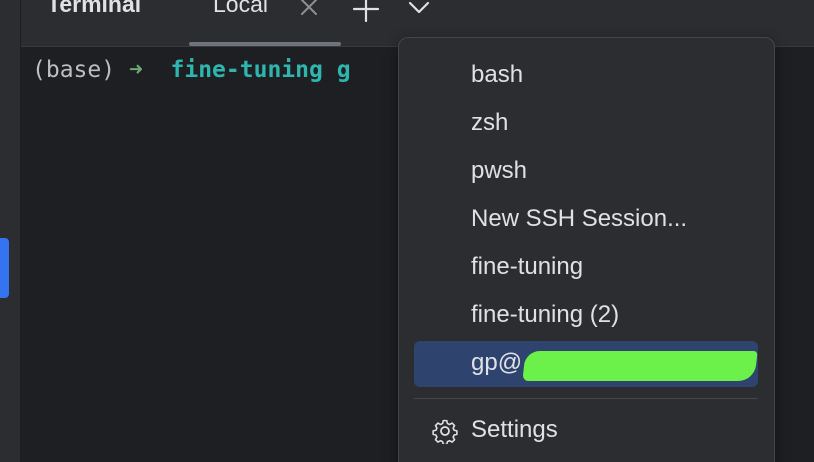  Describe the element at coordinates (586, 76) in the screenshot. I see `menu-item-bash: bash` at that location.